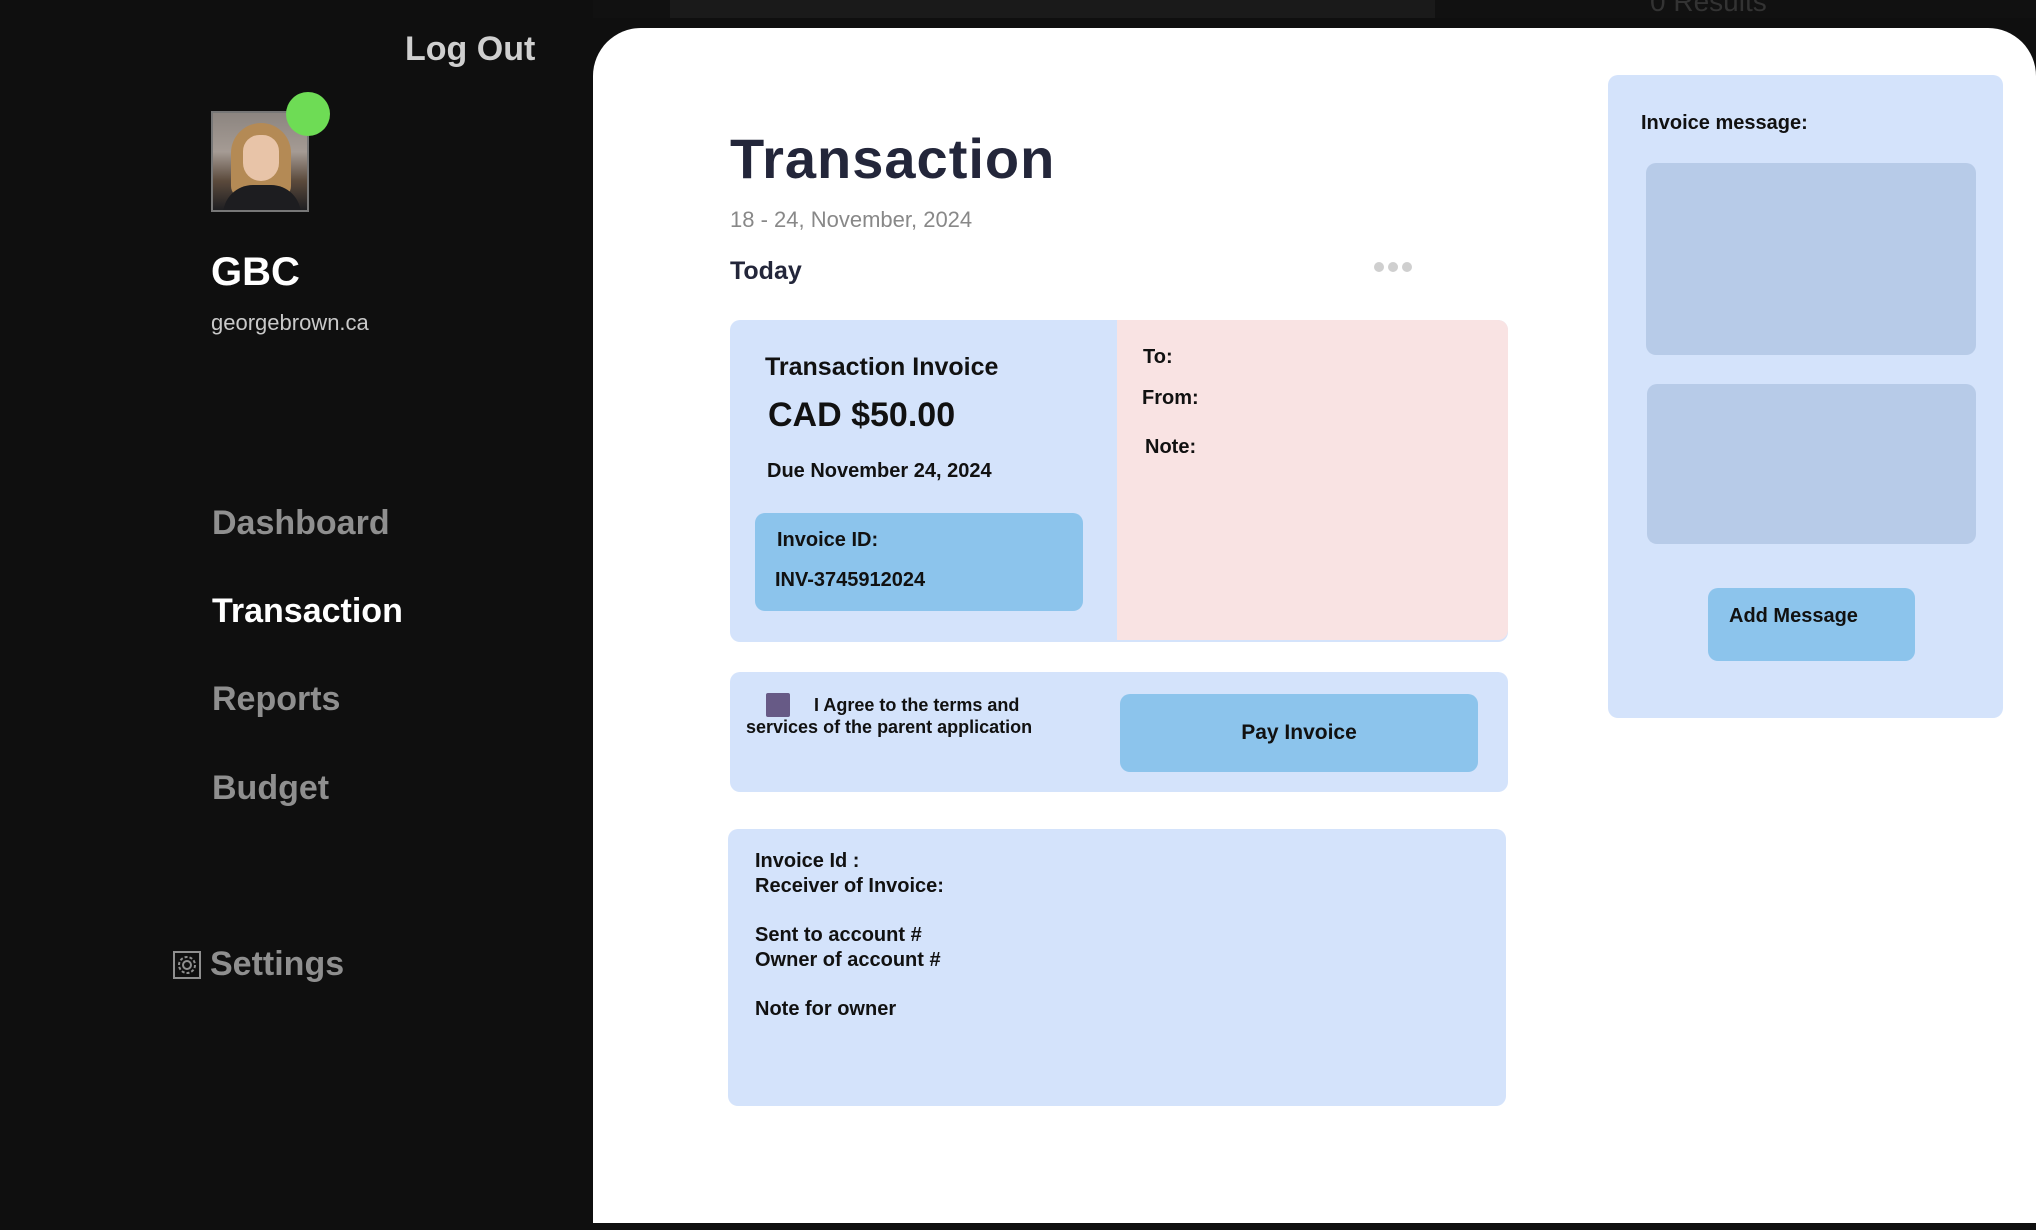 This screenshot has width=2036, height=1230. What do you see at coordinates (826, 1009) in the screenshot?
I see `detail-note-for-owner: Note for owner` at bounding box center [826, 1009].